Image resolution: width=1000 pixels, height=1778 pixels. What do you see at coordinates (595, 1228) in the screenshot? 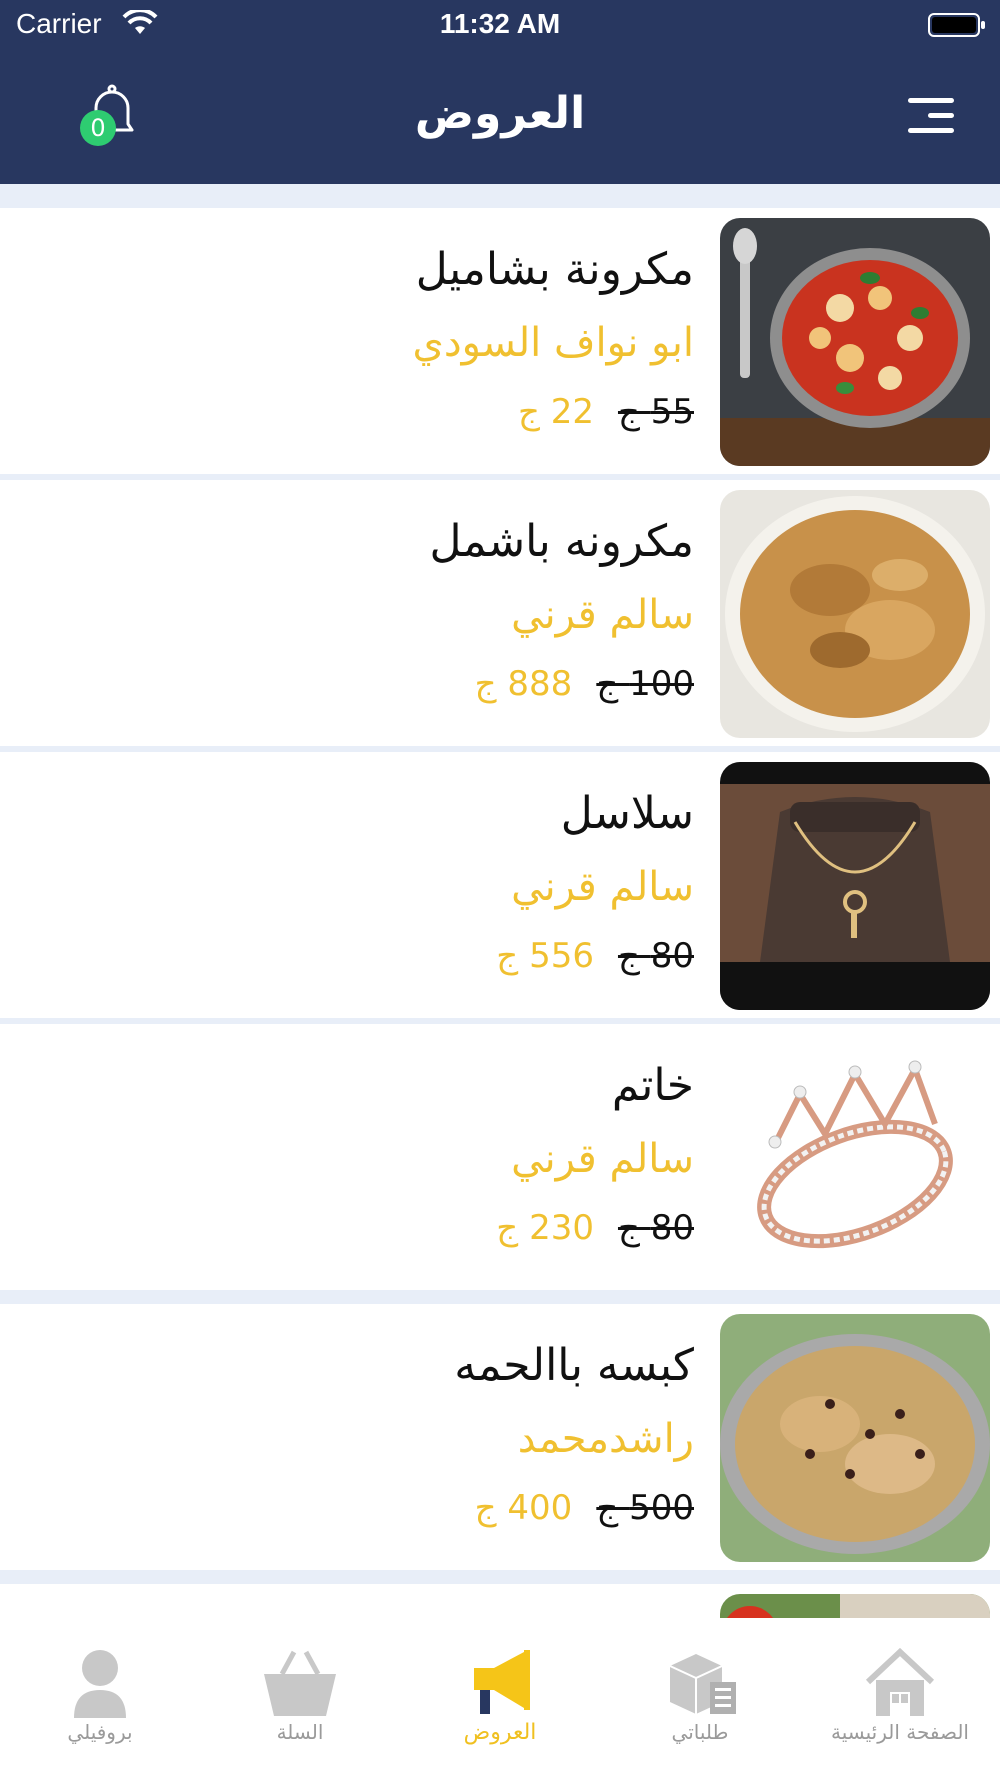
I see `offer-prices: 80 ج 230 ج` at bounding box center [595, 1228].